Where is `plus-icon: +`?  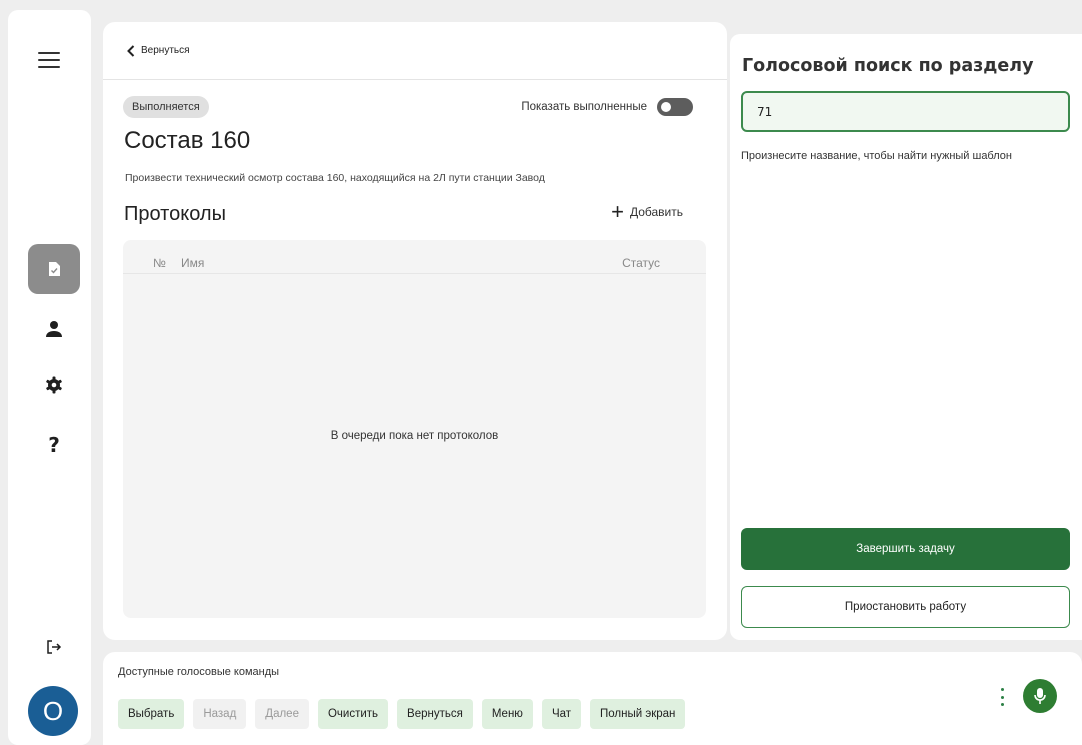 plus-icon: + is located at coordinates (617, 211).